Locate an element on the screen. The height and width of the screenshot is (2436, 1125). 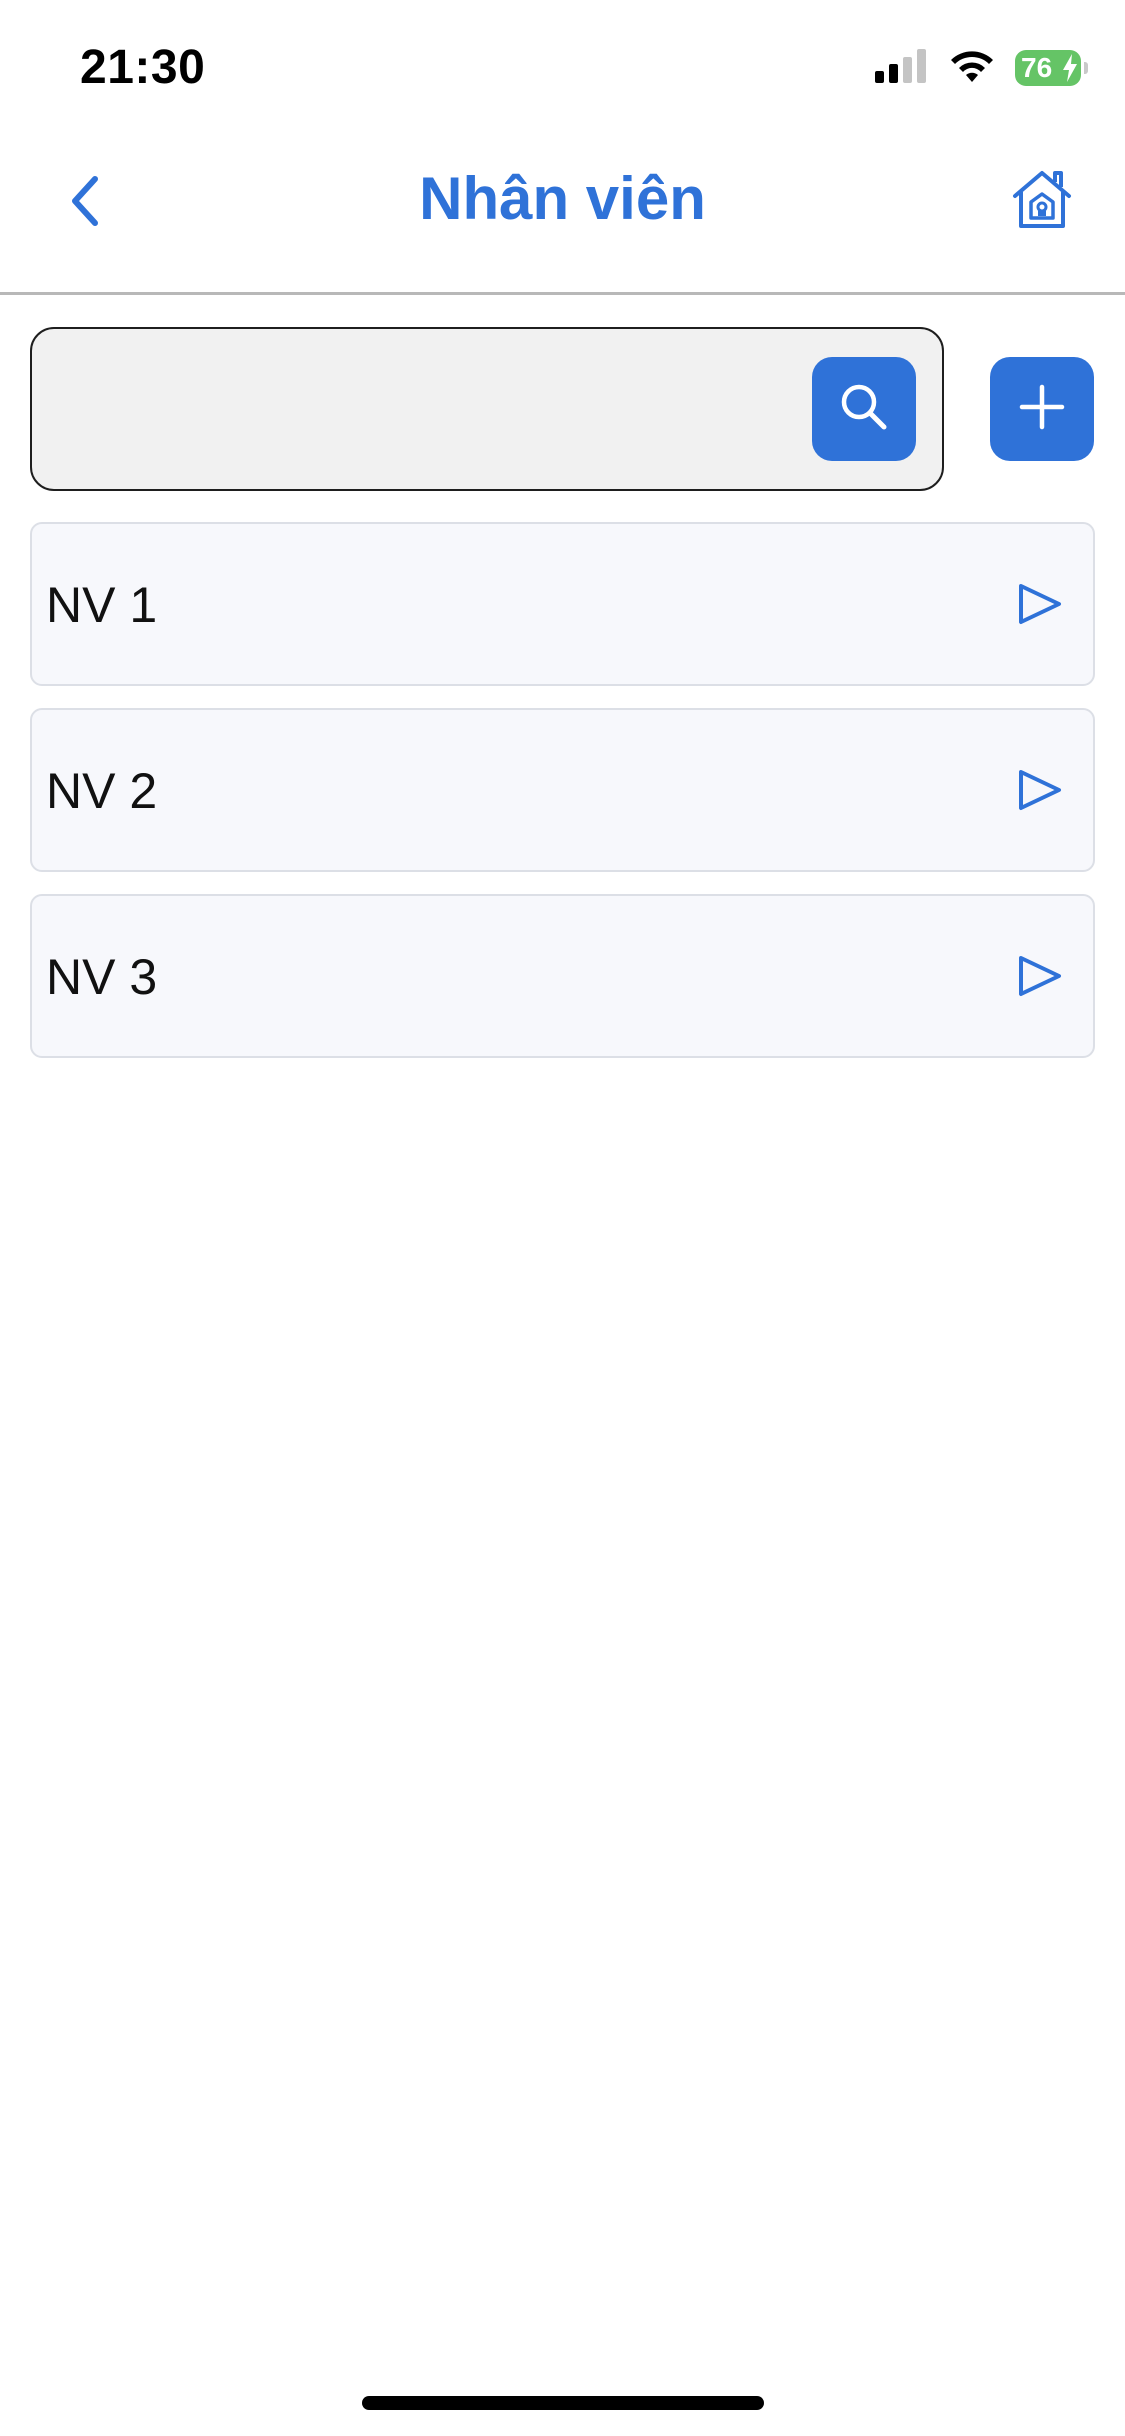
search-box is located at coordinates (487, 409).